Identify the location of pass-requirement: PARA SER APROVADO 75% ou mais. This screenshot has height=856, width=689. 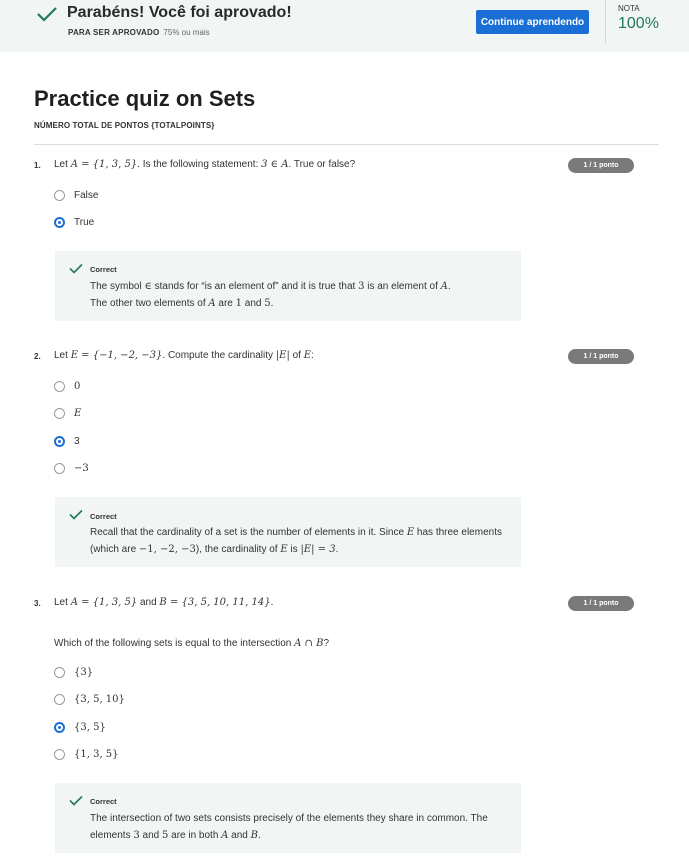
(139, 32).